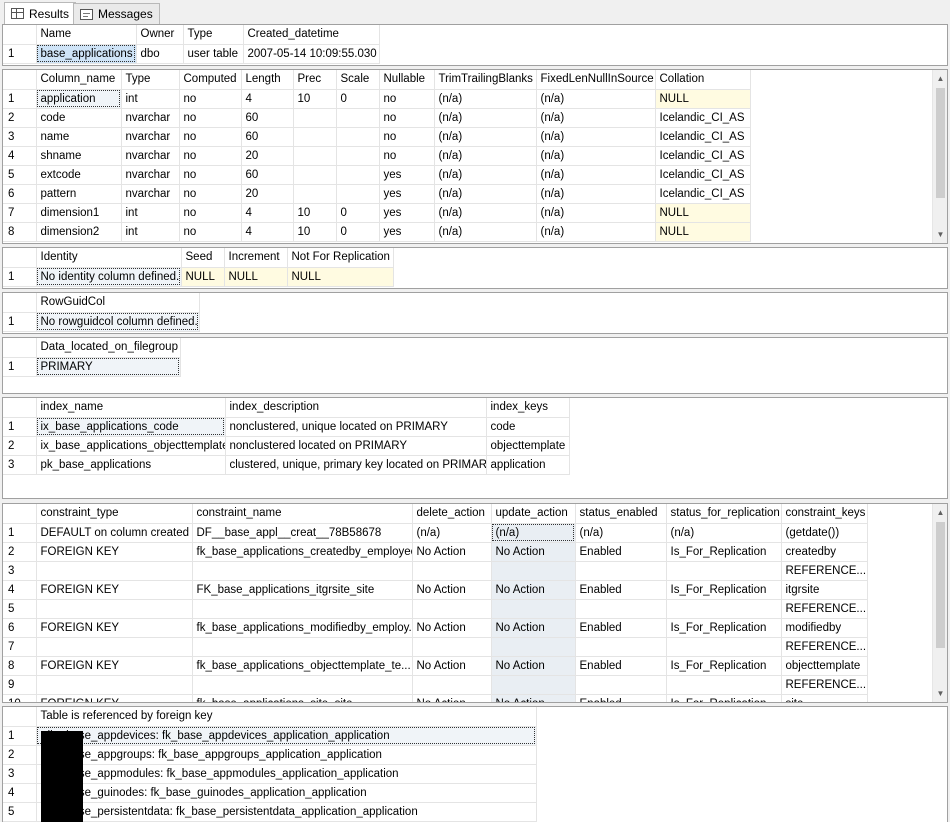  Describe the element at coordinates (824, 698) in the screenshot. I see `grid-cell: site` at that location.